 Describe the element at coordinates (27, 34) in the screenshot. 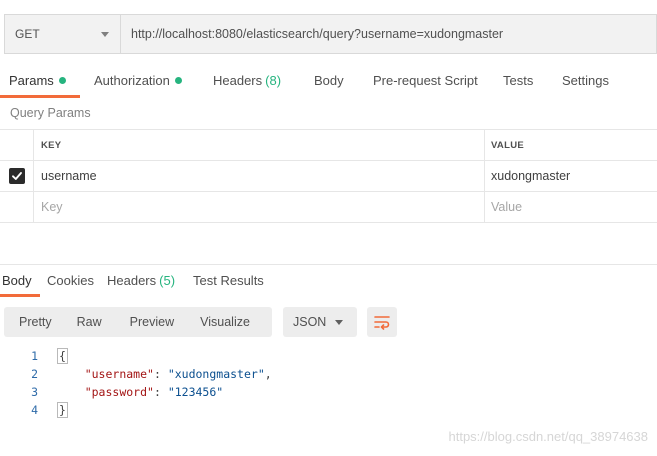

I see `method-label: GET` at that location.